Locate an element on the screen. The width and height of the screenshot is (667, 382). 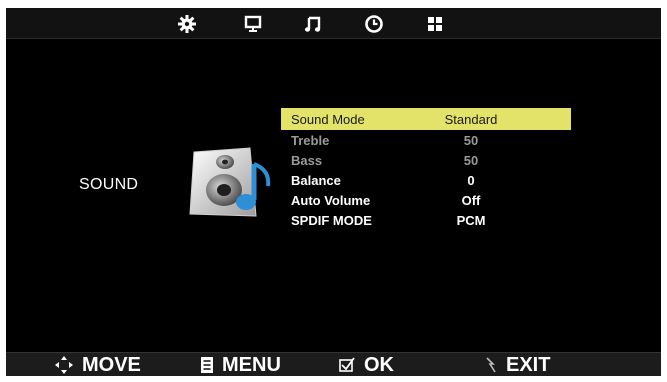
footer-exit-label: EXIT is located at coordinates (528, 364).